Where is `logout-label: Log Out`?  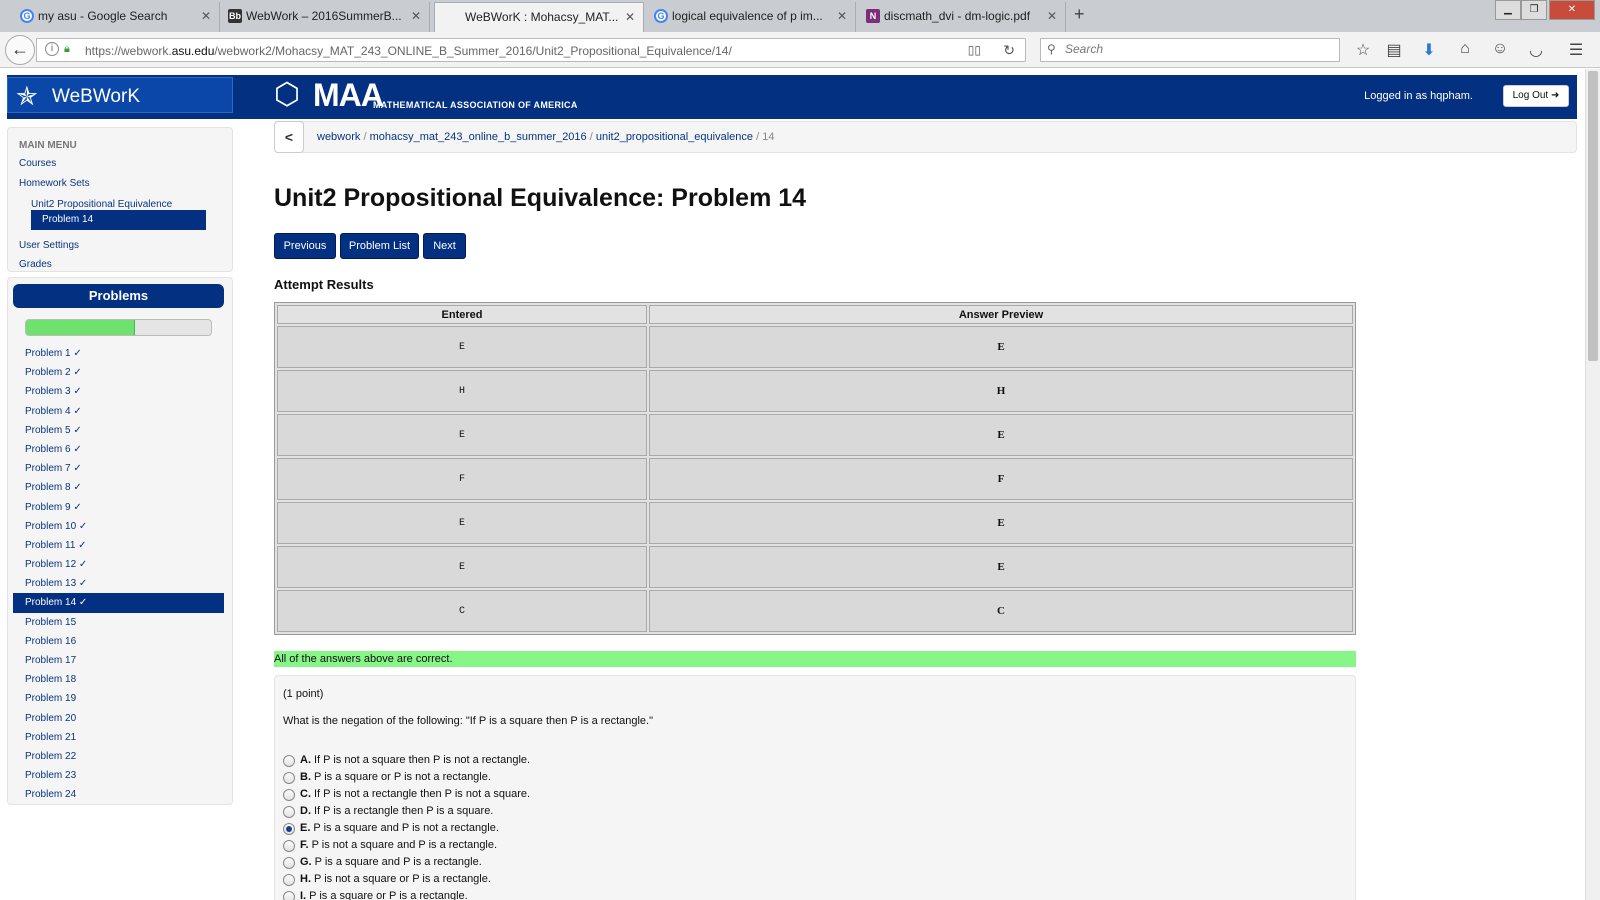
logout-label: Log Out is located at coordinates (1530, 95).